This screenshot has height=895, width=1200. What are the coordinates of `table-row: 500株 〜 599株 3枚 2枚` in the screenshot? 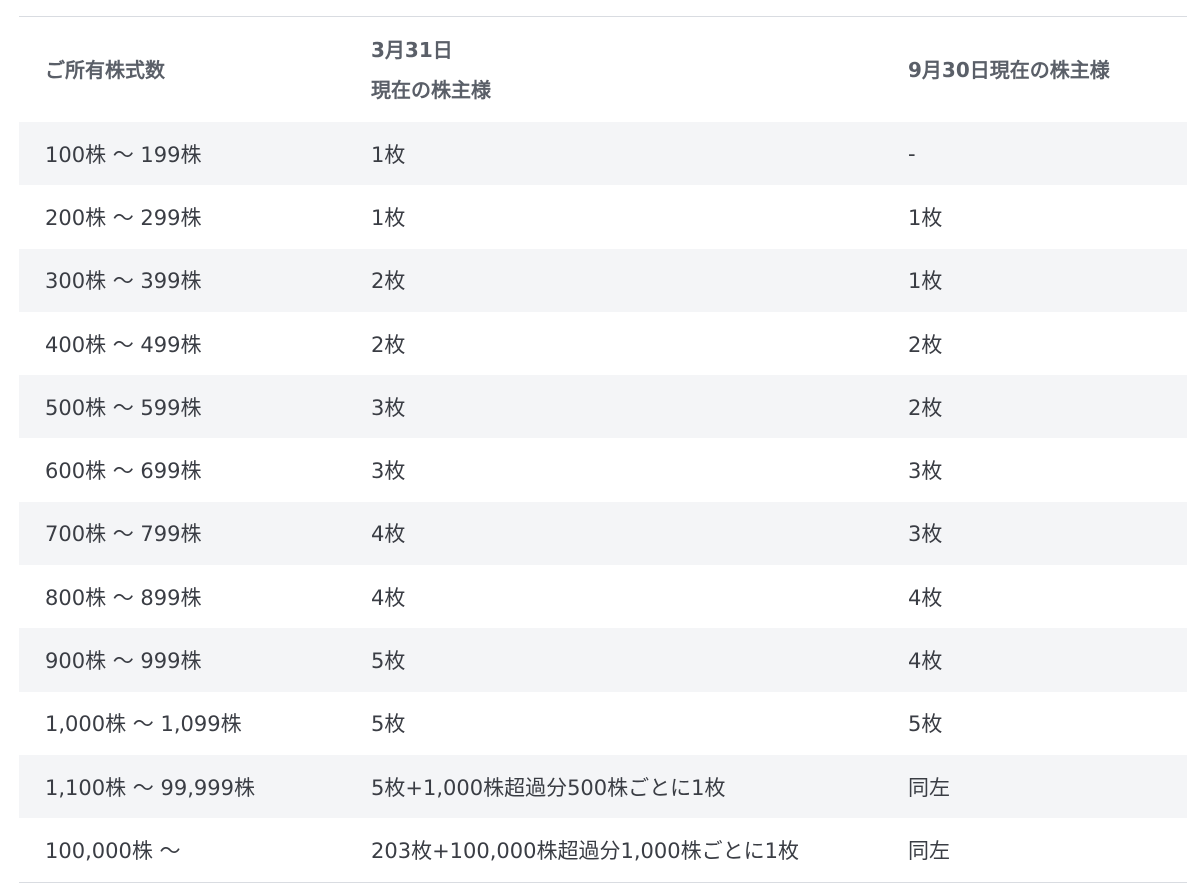 It's located at (603, 407).